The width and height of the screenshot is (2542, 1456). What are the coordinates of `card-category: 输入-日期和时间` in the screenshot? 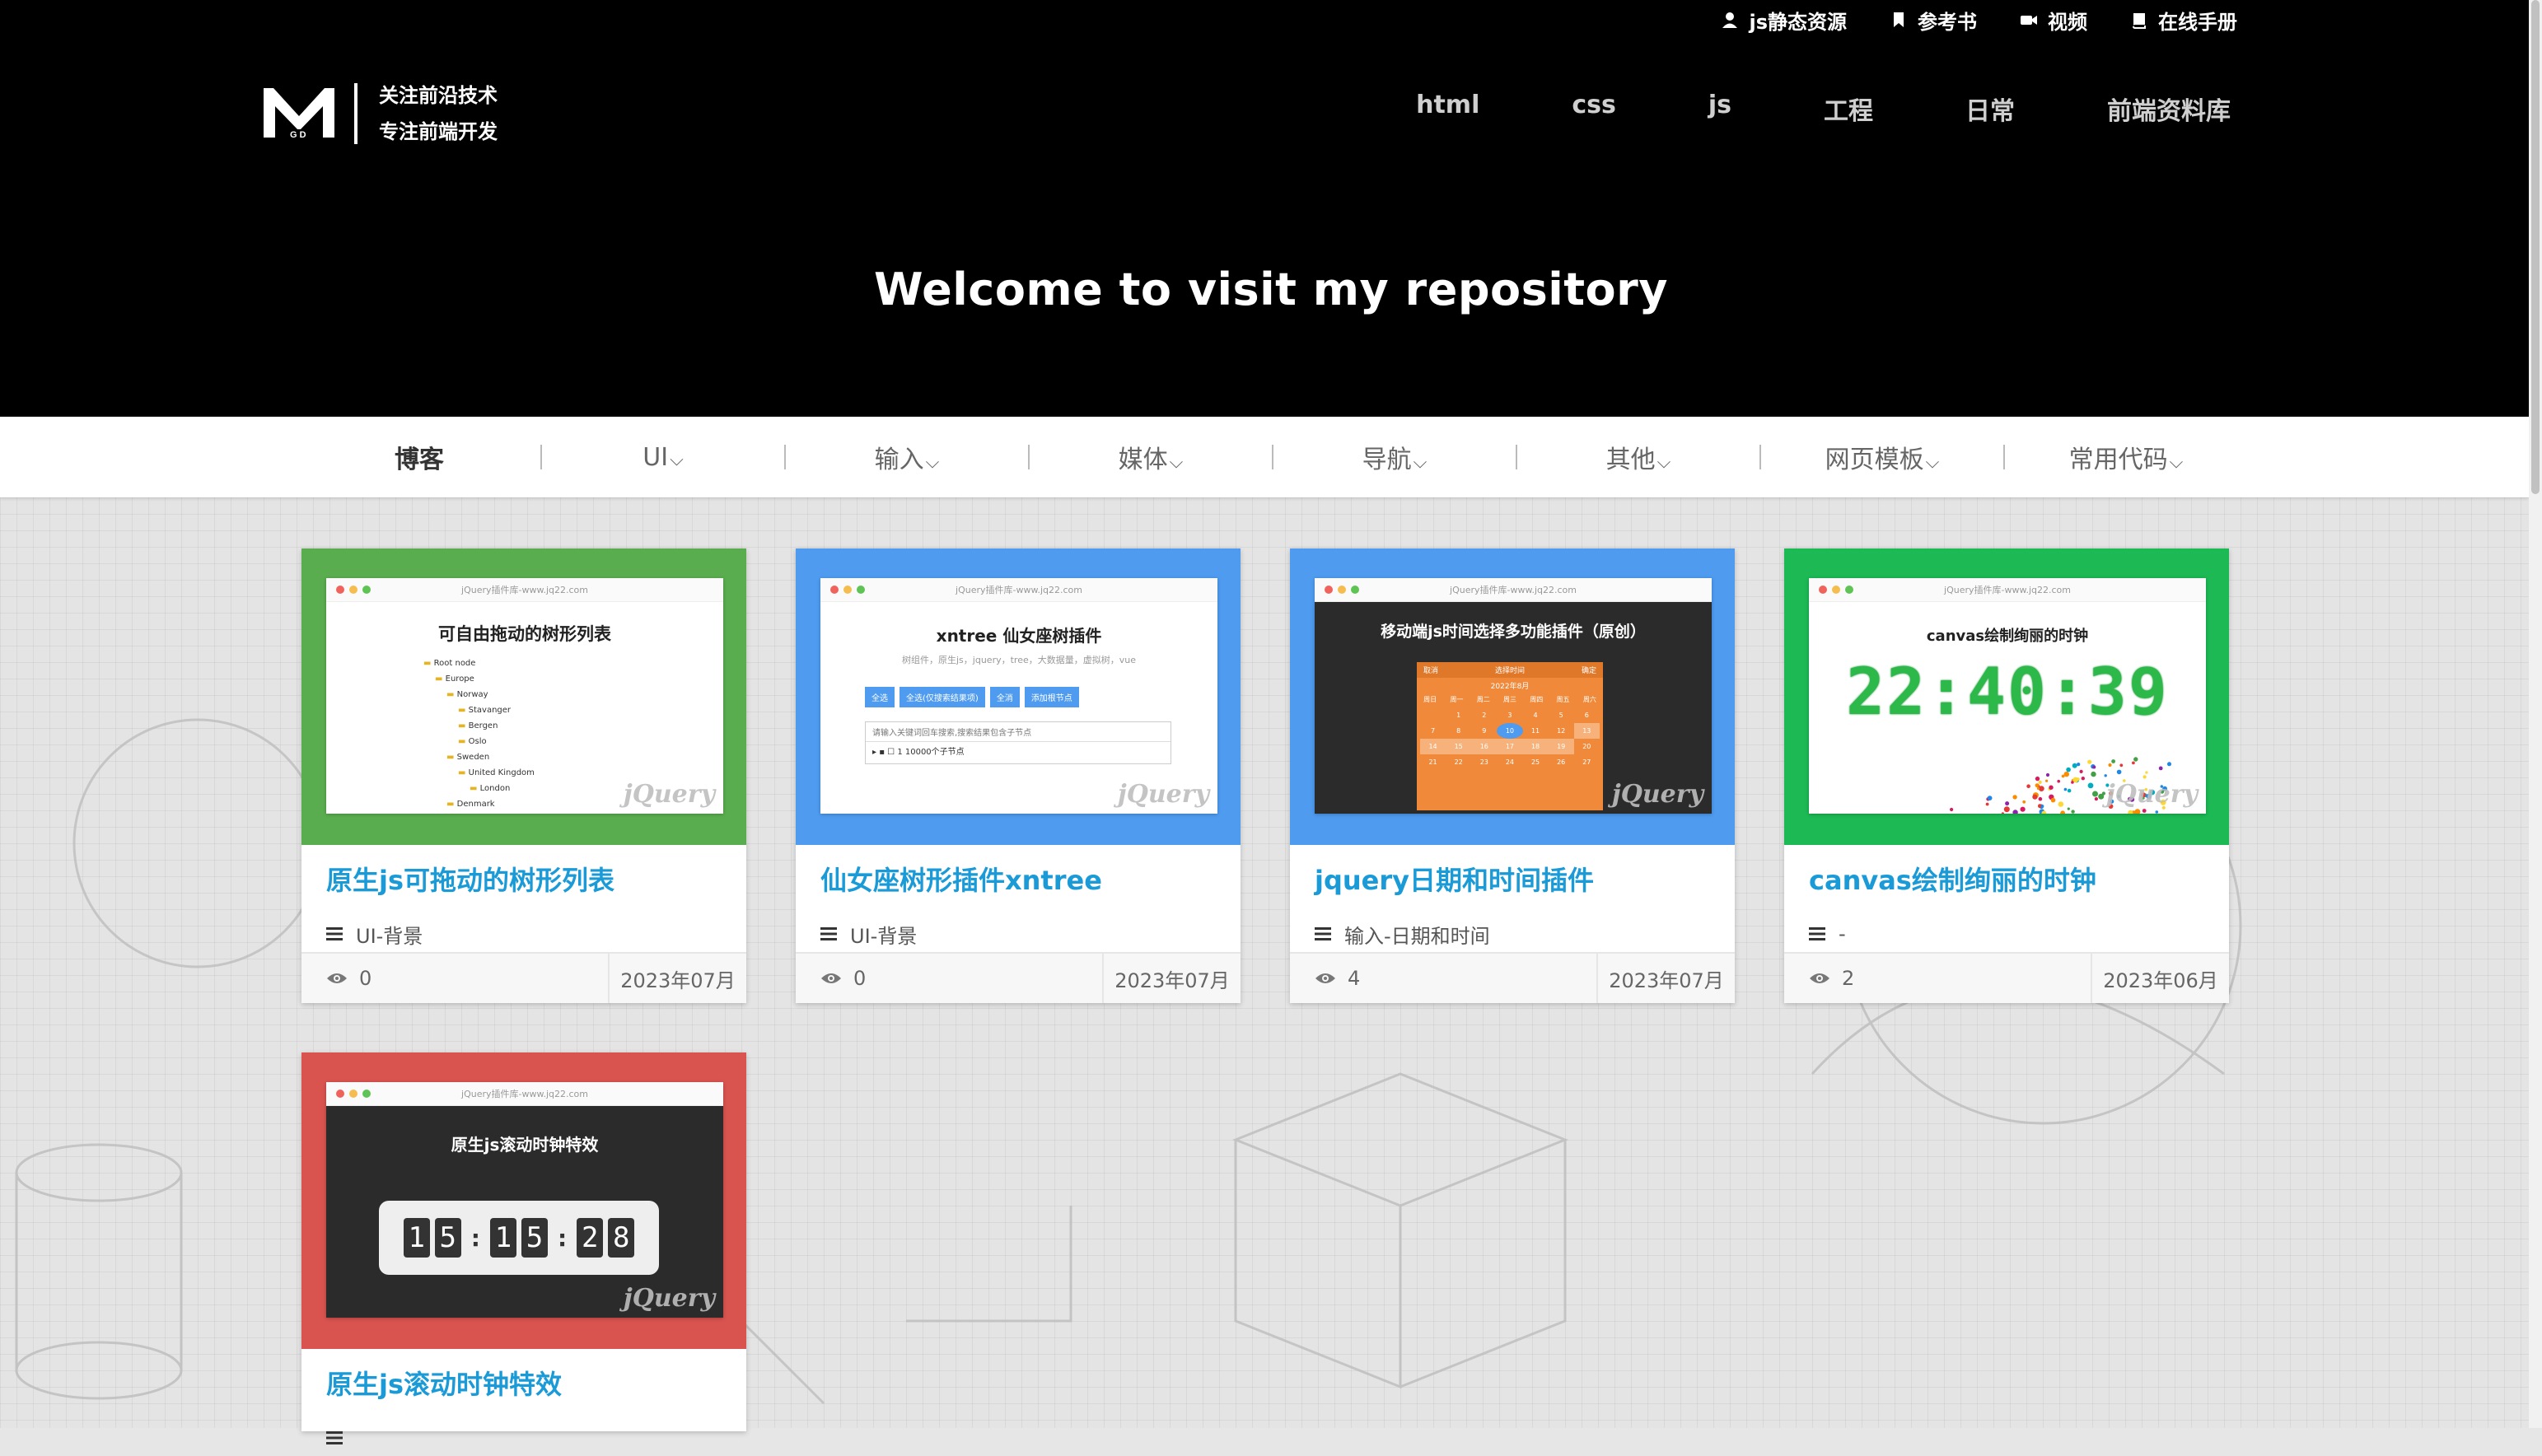 It's located at (1512, 926).